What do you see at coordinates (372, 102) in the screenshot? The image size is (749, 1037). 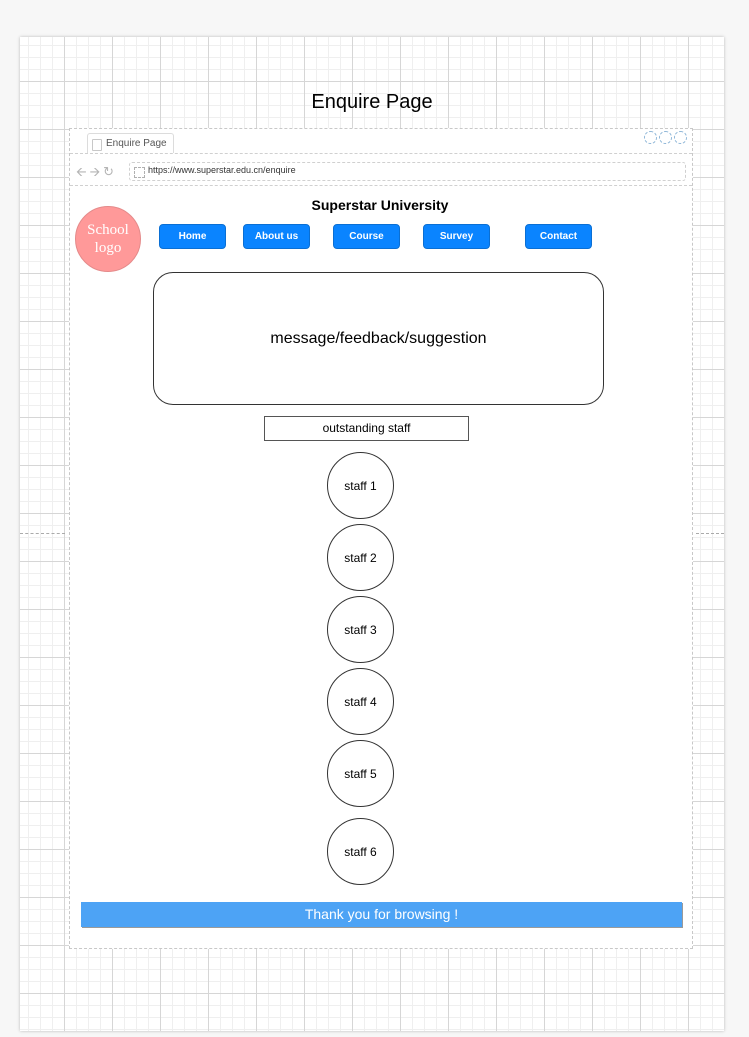 I see `document-title: Enquire Page` at bounding box center [372, 102].